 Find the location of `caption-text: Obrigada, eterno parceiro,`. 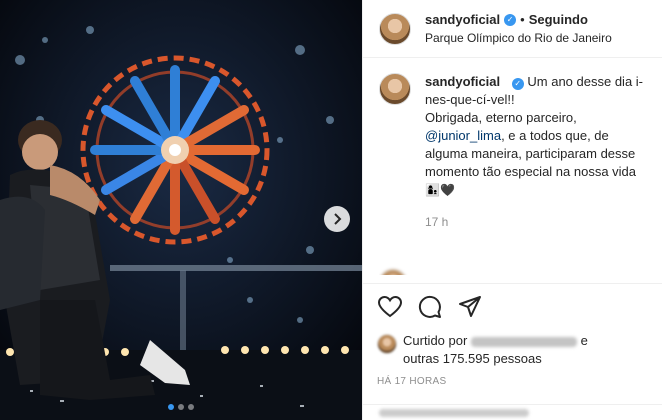

caption-text: Obrigada, eterno parceiro, is located at coordinates (501, 117).